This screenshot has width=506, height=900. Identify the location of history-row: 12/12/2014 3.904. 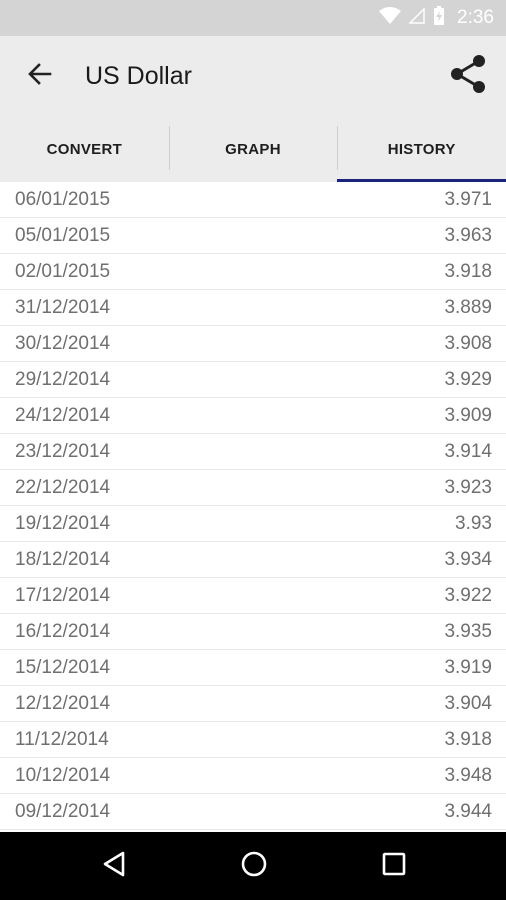
(253, 704).